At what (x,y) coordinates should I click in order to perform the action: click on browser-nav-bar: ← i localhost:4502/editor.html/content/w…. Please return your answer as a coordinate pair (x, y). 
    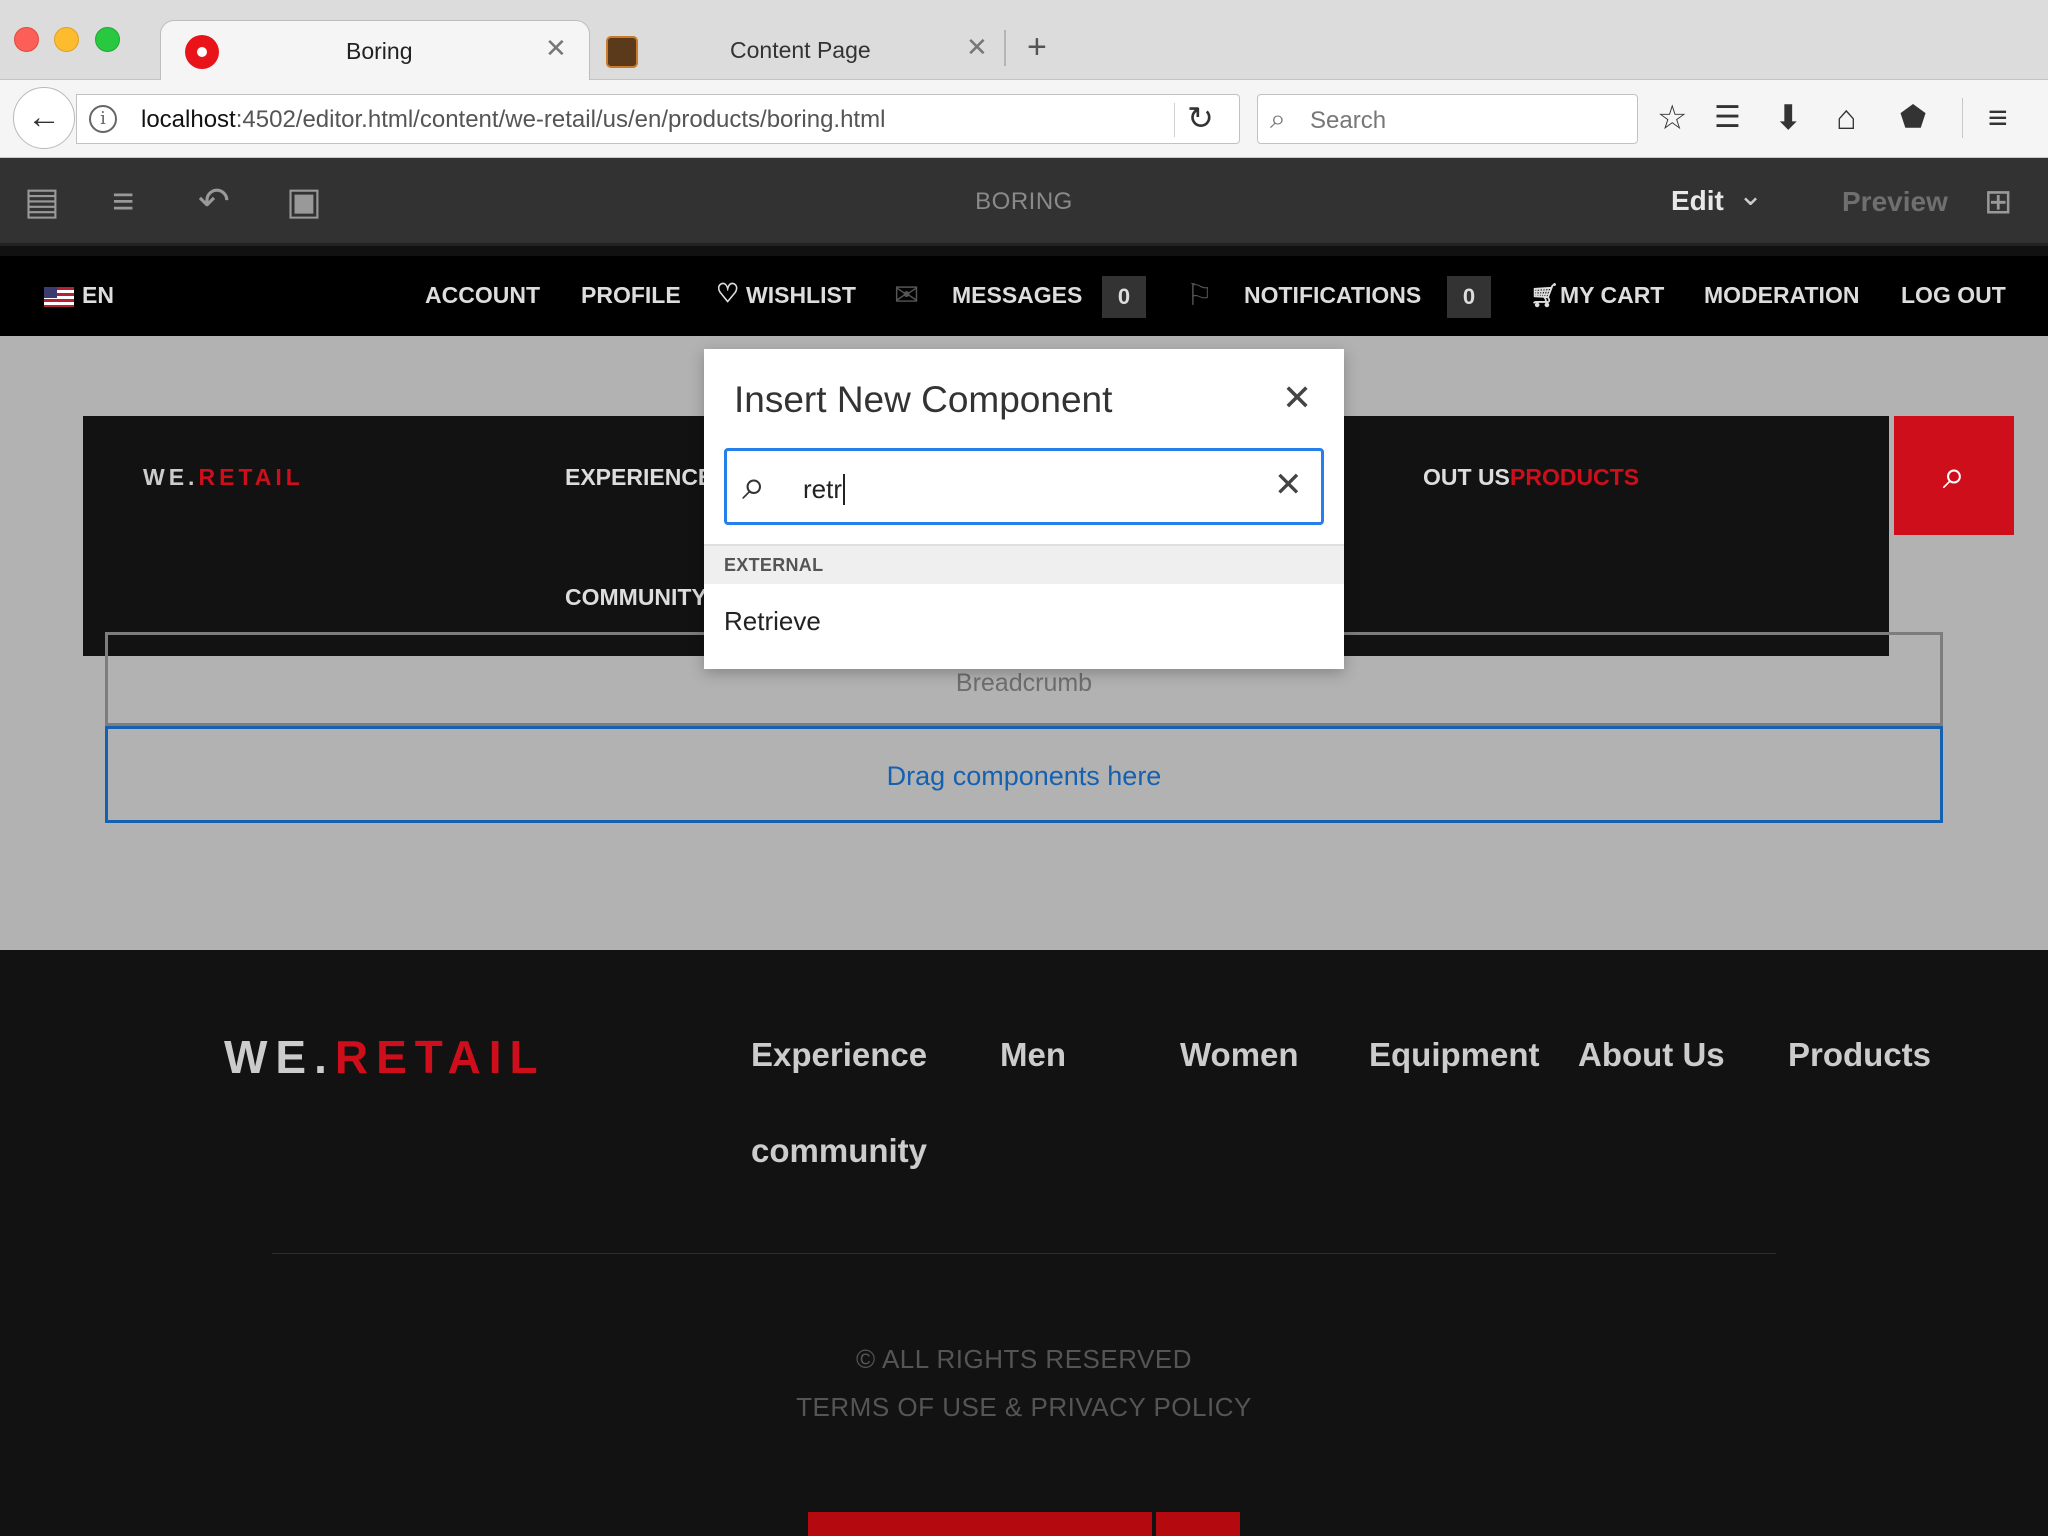
    Looking at the image, I should click on (1024, 119).